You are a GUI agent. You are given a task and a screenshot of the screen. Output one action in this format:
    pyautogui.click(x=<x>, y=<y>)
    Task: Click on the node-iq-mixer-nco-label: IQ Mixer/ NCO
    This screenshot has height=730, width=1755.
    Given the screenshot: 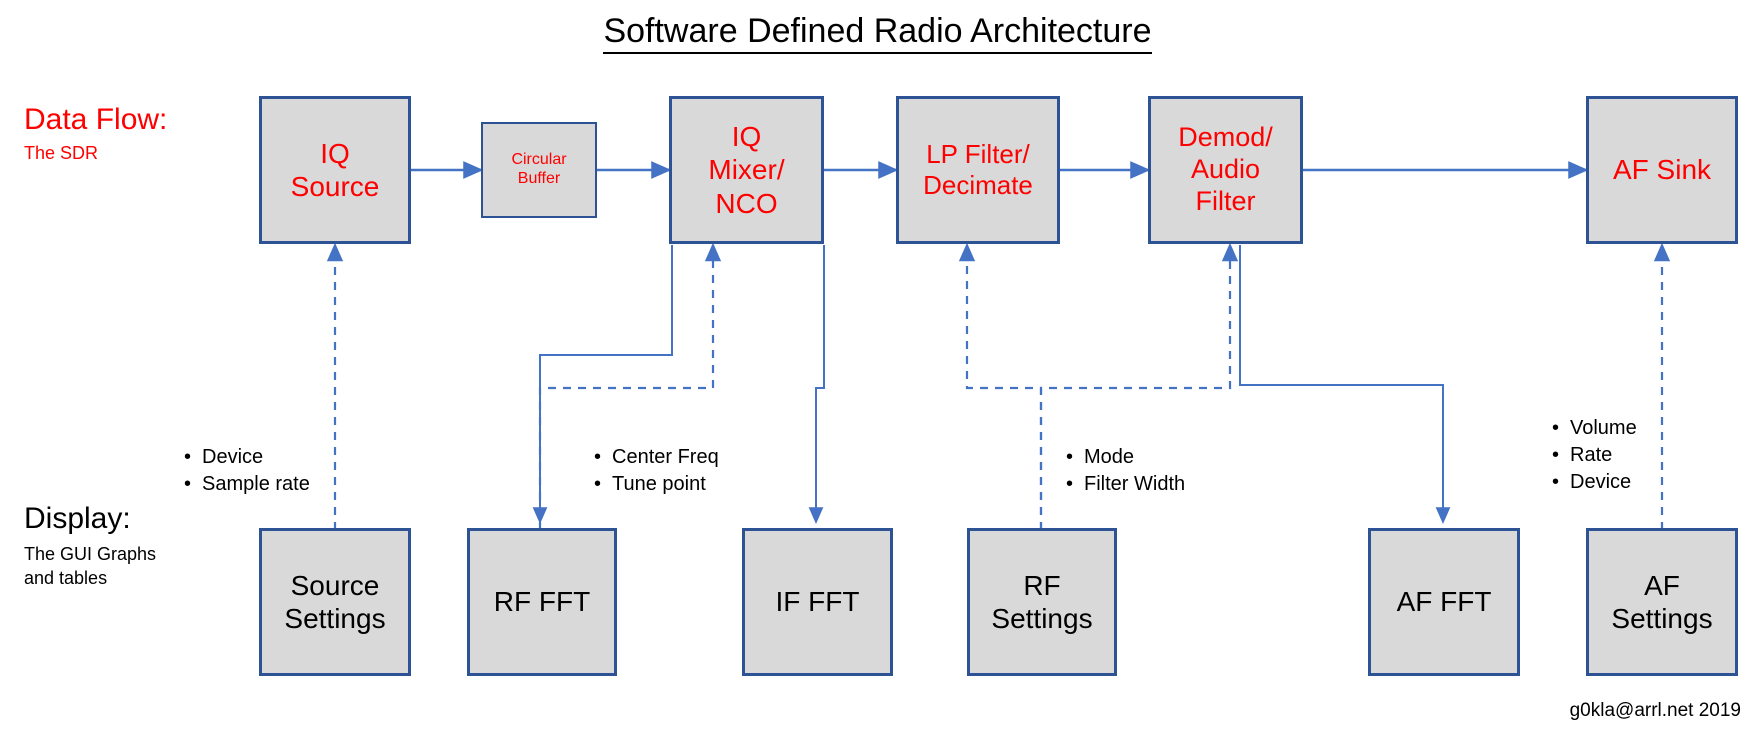 What is the action you would take?
    pyautogui.click(x=746, y=170)
    